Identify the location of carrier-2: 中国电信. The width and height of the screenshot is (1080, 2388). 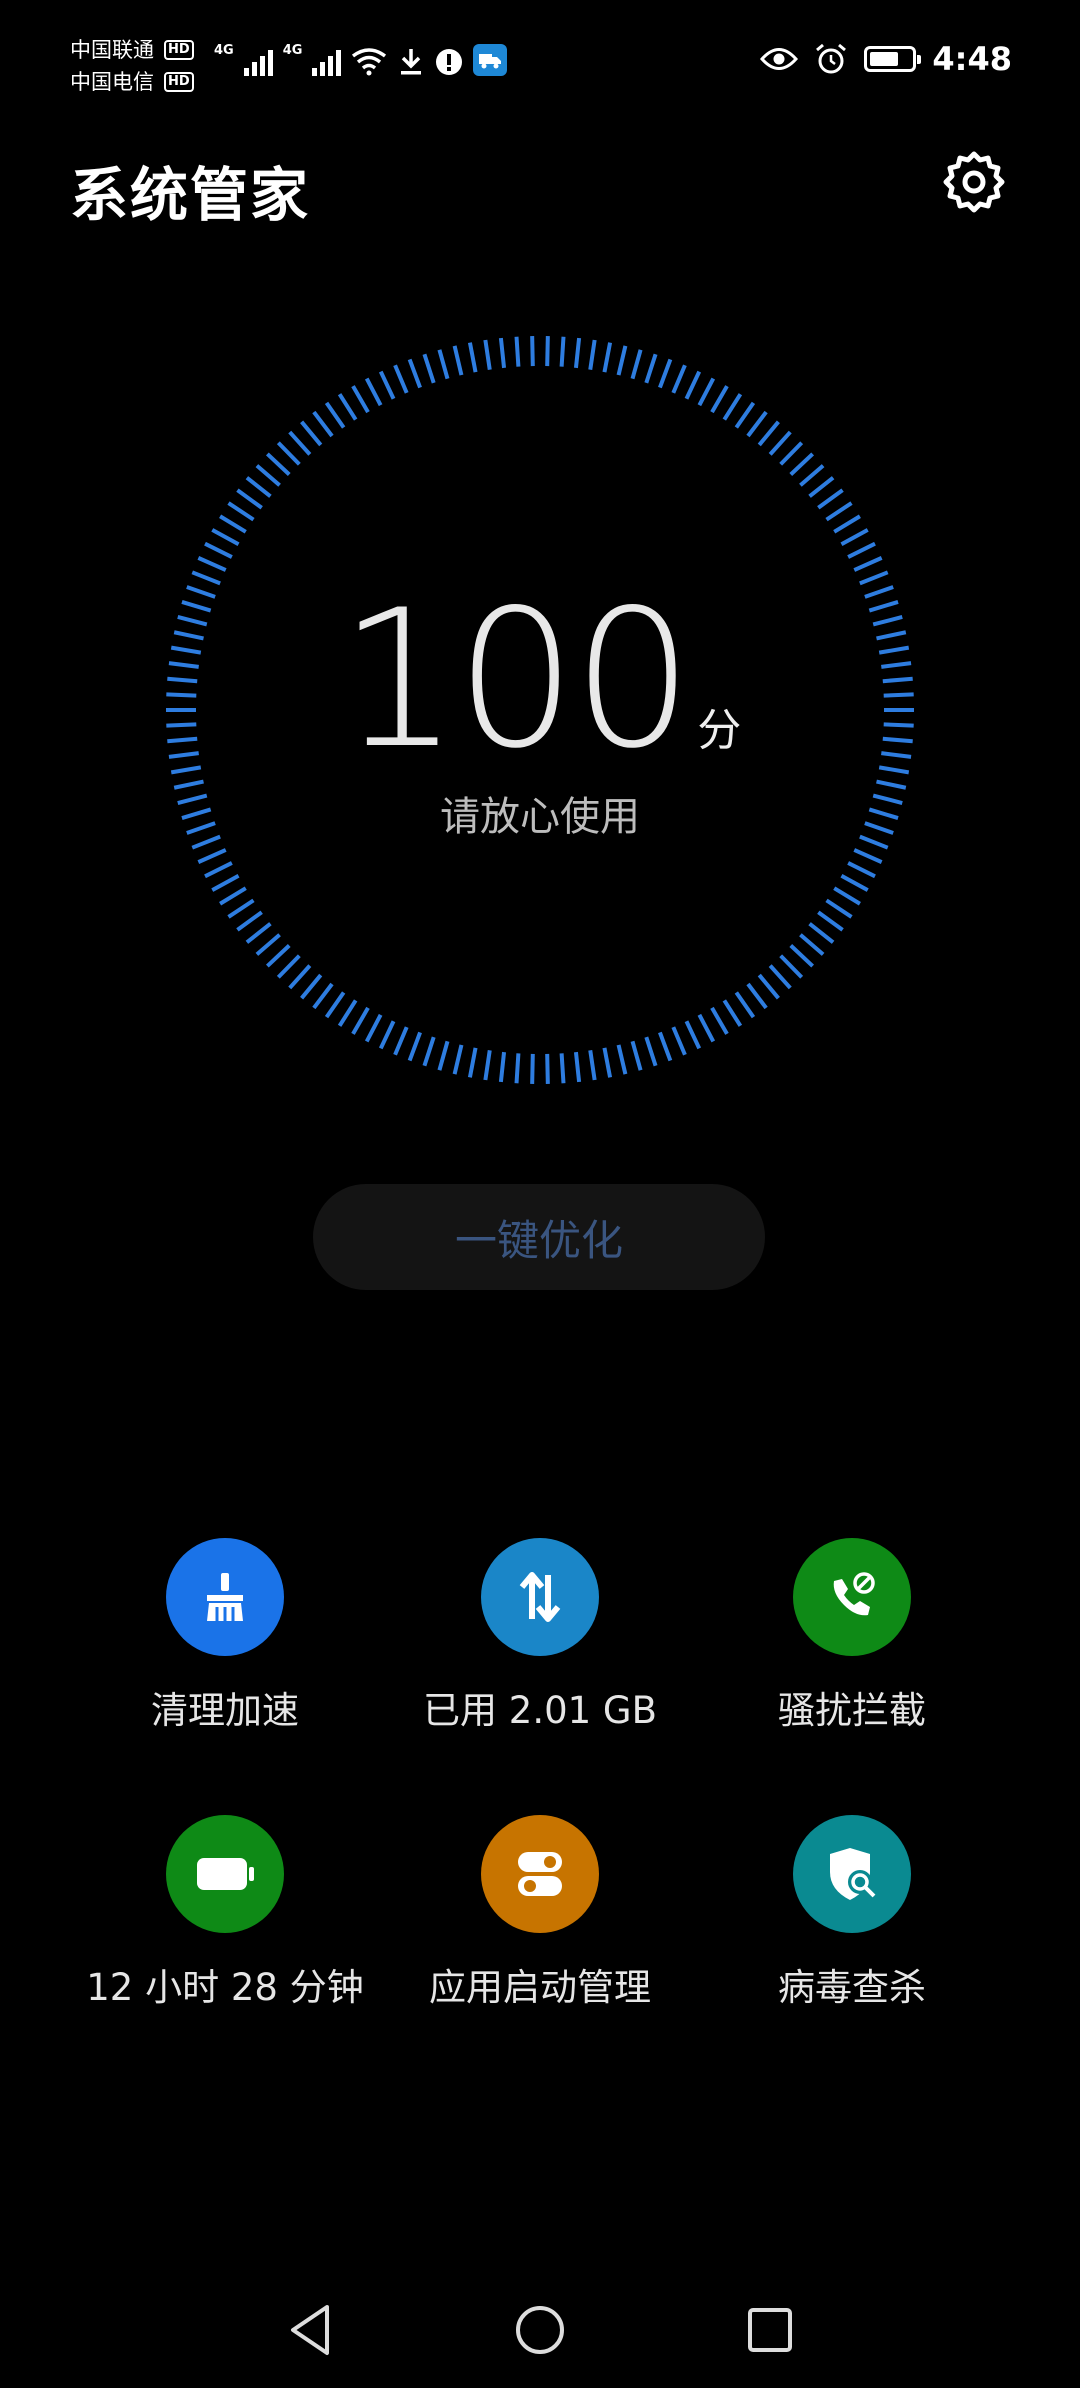
(112, 82).